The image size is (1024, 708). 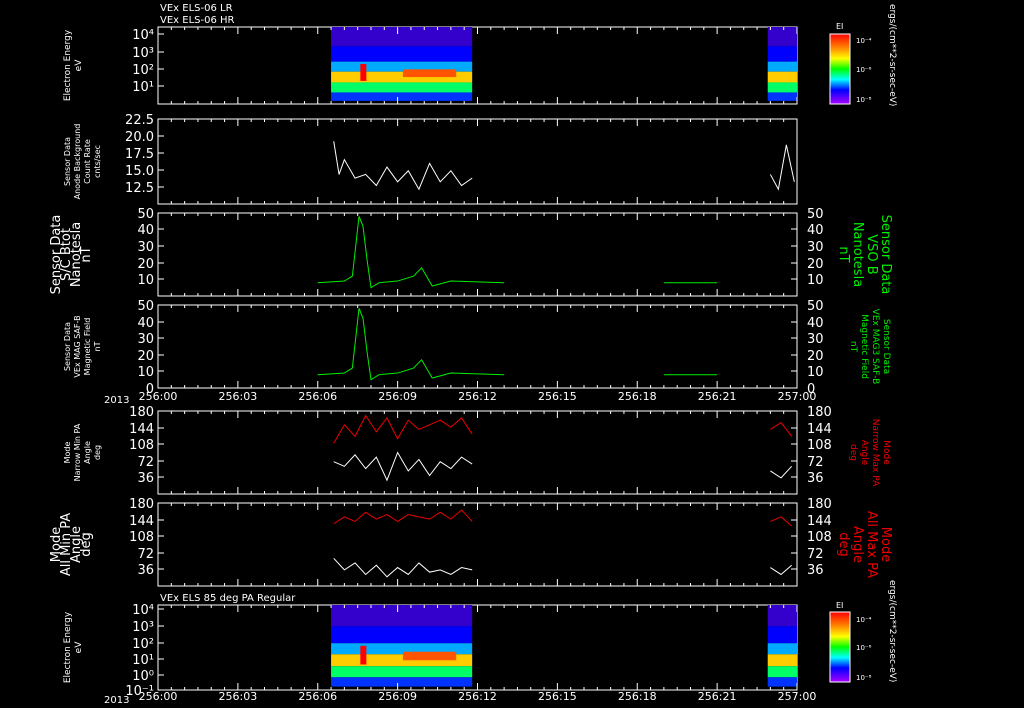 I want to click on spec-band-cyan-p7, so click(x=782, y=649).